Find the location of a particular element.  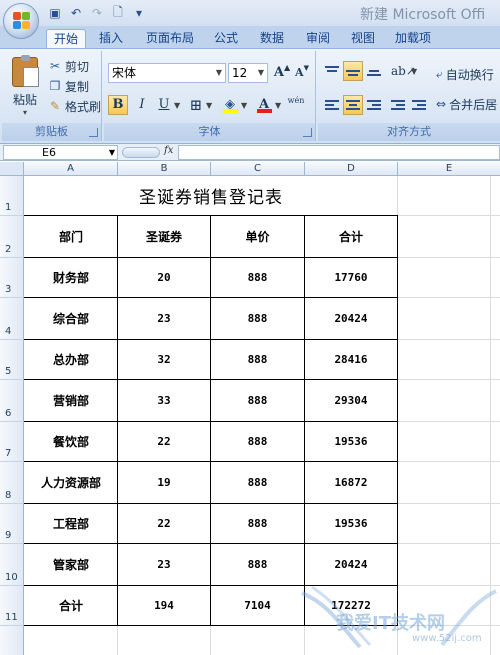

table-cell: 人力资源部 is located at coordinates (71, 482).